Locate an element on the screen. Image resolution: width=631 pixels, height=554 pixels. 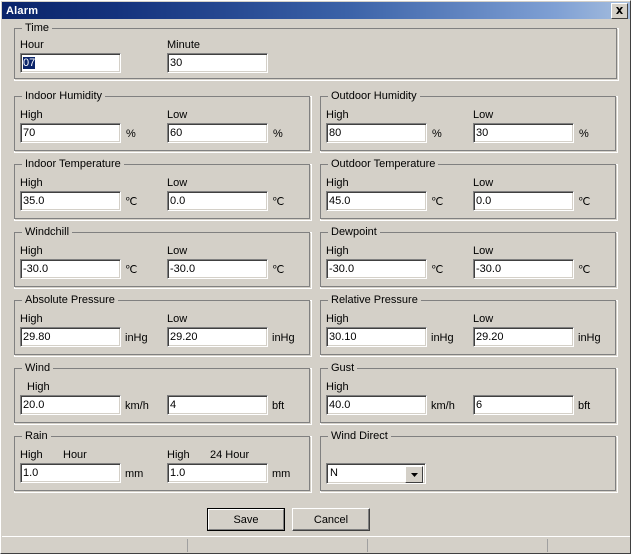
group-indoor-humidity-title: Indoor Humidity is located at coordinates (64, 96).